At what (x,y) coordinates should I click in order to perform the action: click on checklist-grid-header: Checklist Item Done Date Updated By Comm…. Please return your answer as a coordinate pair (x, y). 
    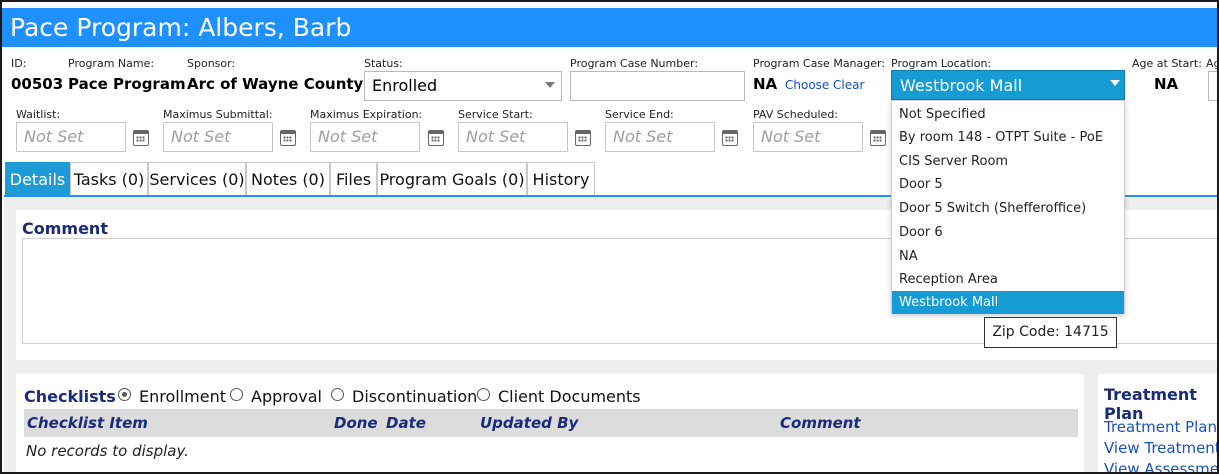
    Looking at the image, I should click on (551, 423).